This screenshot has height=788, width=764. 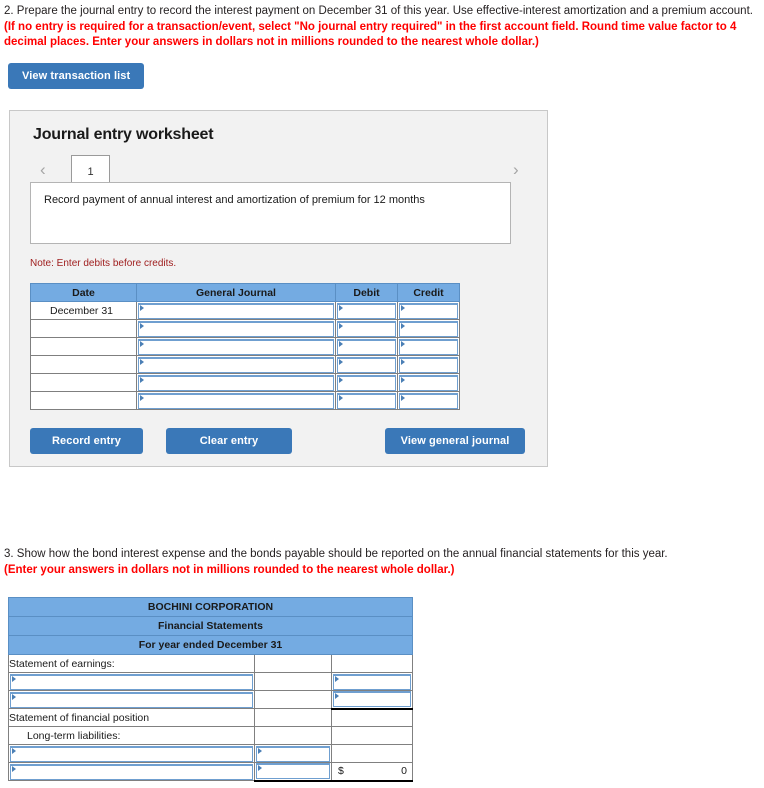 I want to click on fs-header-line-2: Financial Statements, so click(x=210, y=626).